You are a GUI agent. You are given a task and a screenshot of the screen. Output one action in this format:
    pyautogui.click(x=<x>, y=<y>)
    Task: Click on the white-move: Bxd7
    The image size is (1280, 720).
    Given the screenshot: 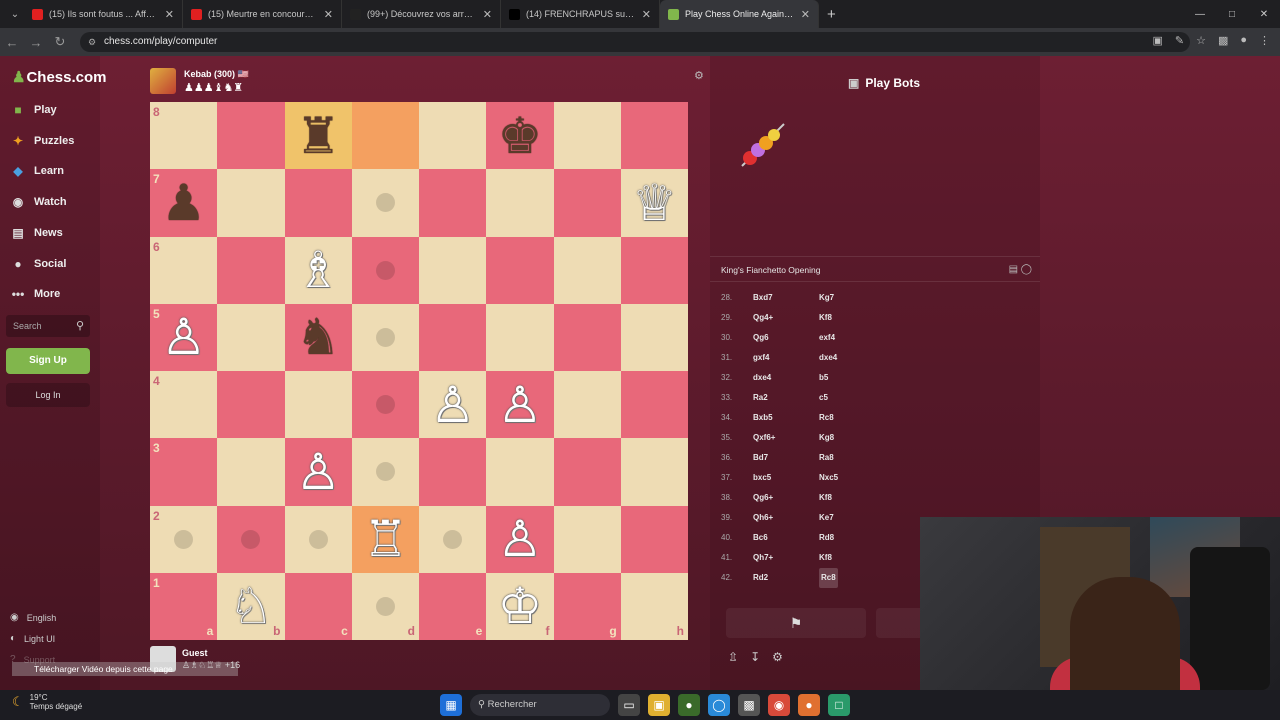 What is the action you would take?
    pyautogui.click(x=763, y=298)
    